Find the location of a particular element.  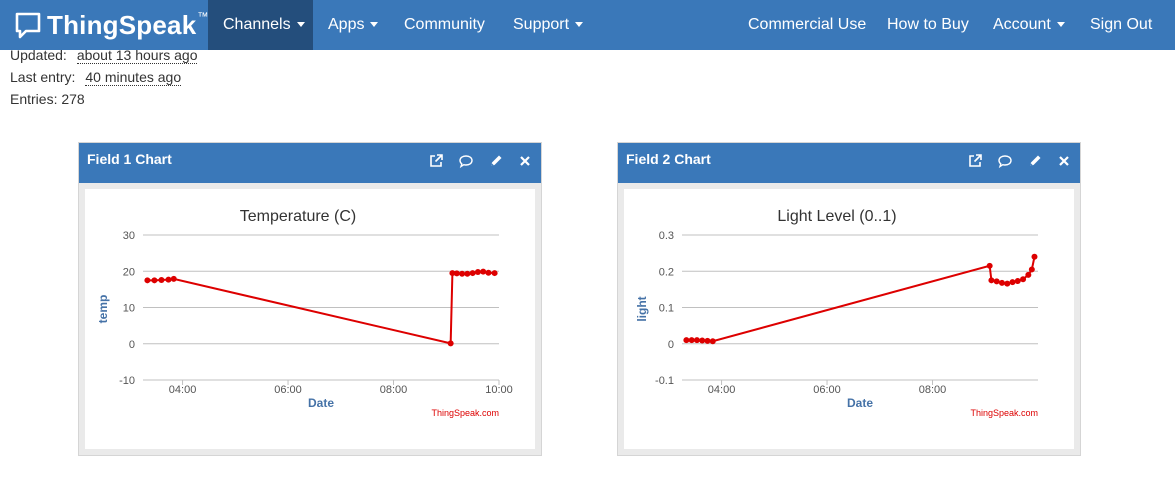

last-entry-row: Last entry: 40 minutes ago is located at coordinates (96, 77).